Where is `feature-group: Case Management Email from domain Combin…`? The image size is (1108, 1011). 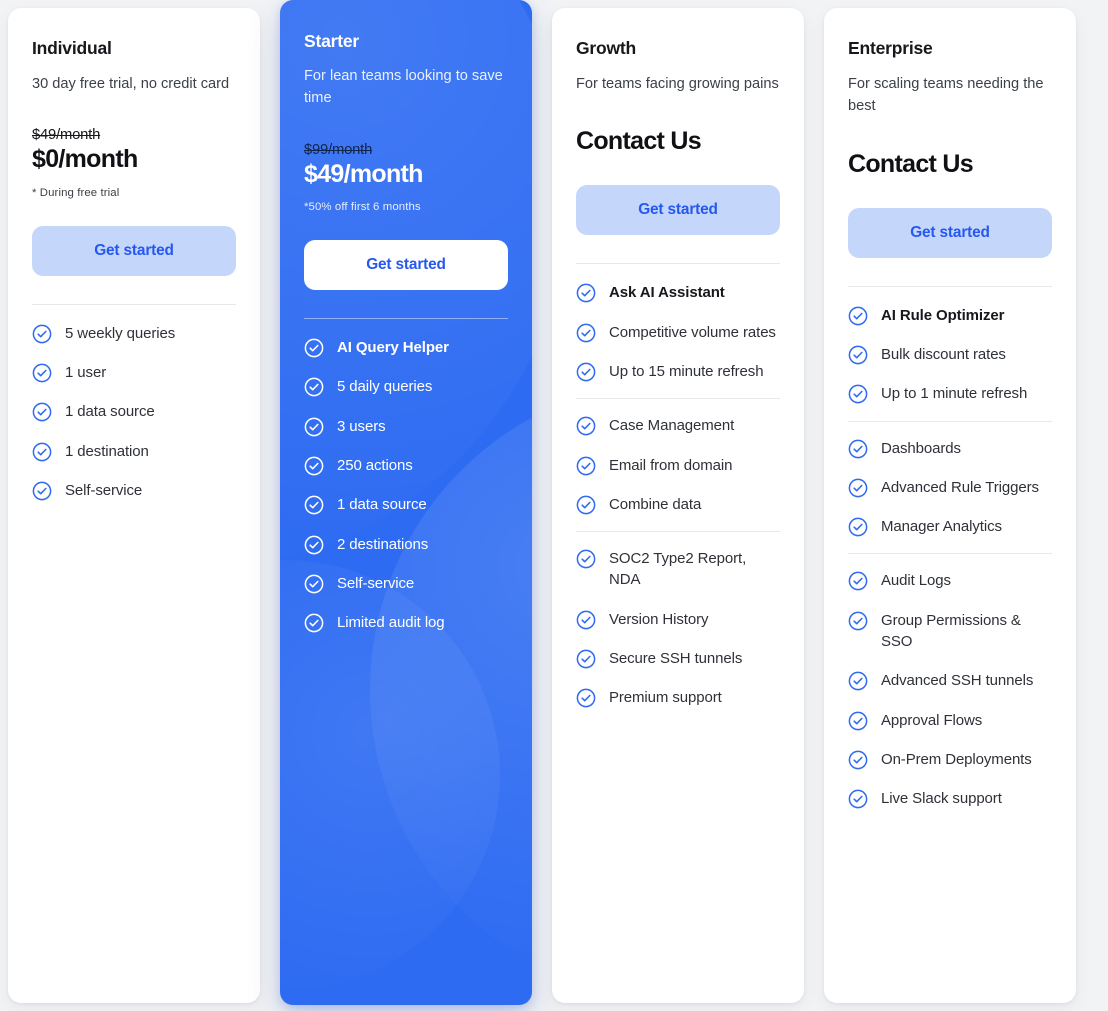 feature-group: Case Management Email from domain Combin… is located at coordinates (678, 465).